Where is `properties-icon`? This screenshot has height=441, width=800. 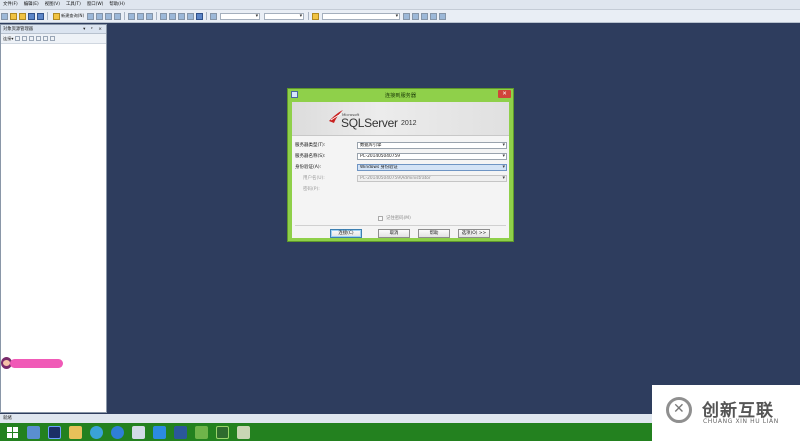 properties-icon is located at coordinates (416, 16).